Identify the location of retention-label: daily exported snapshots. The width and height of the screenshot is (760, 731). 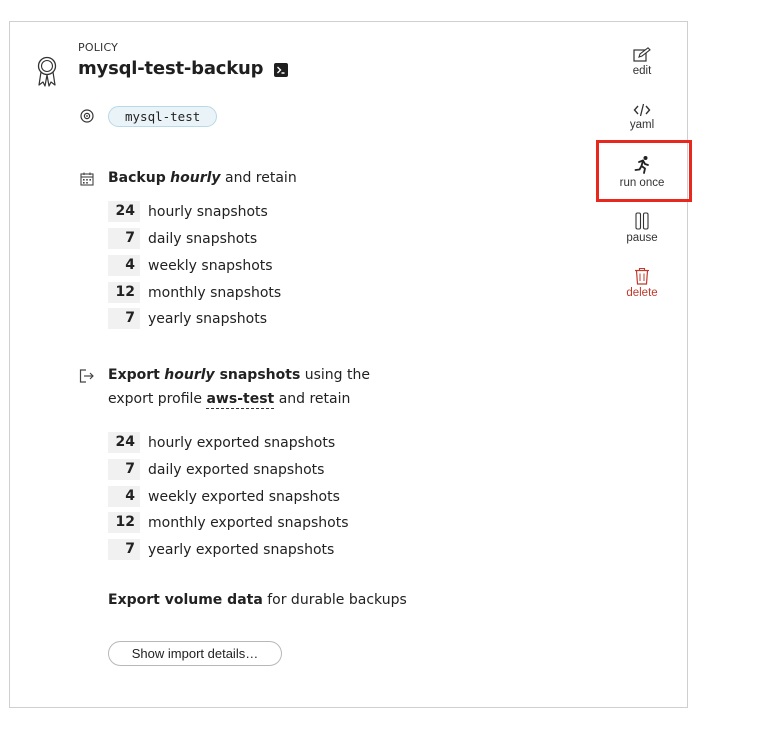
(236, 469).